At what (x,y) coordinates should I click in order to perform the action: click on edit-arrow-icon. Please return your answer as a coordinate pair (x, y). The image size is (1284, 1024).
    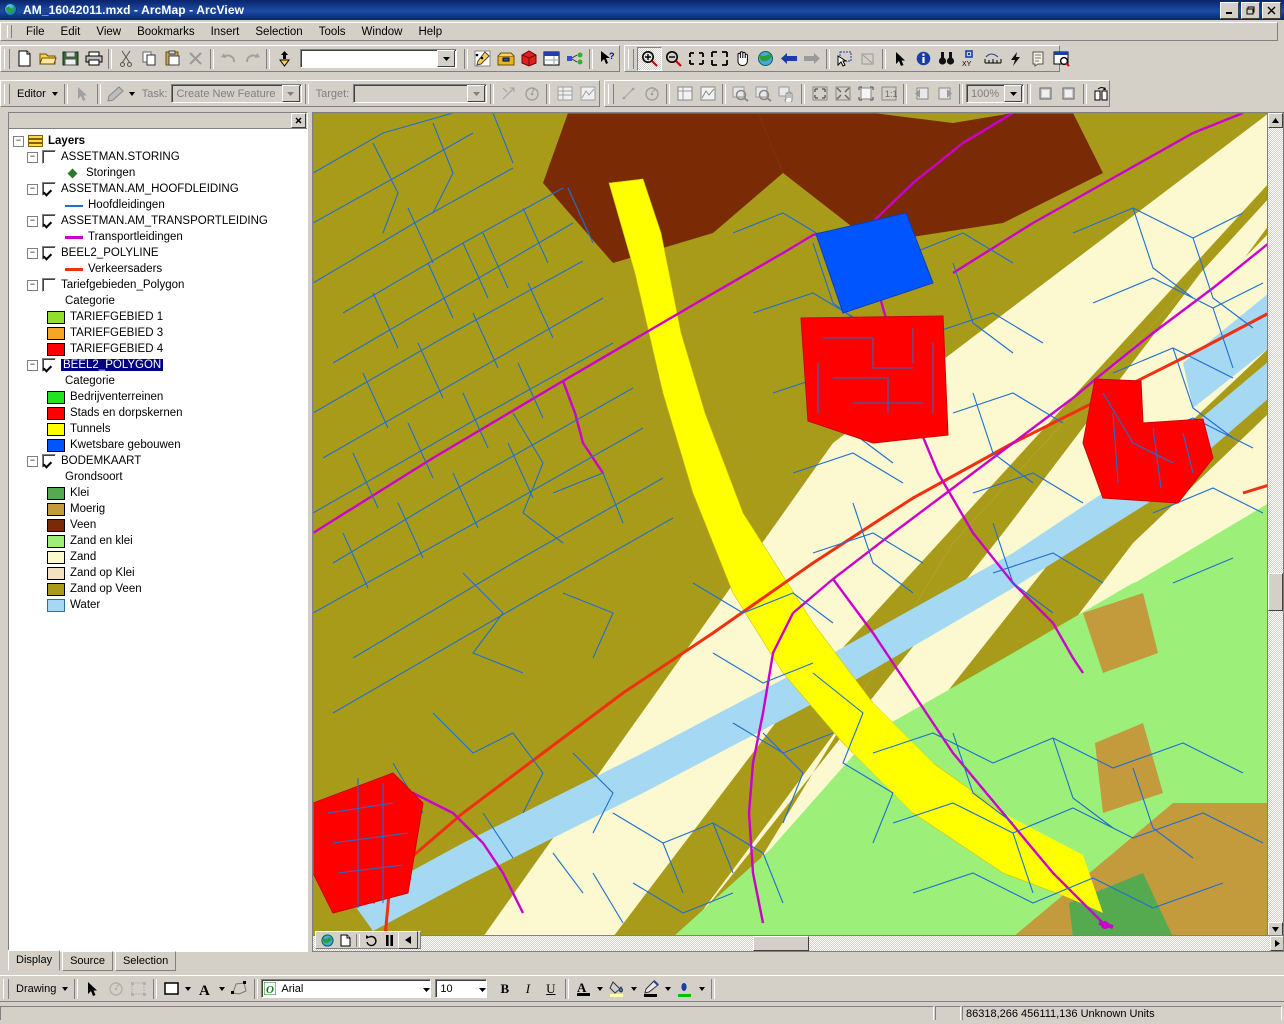
    Looking at the image, I should click on (82, 94).